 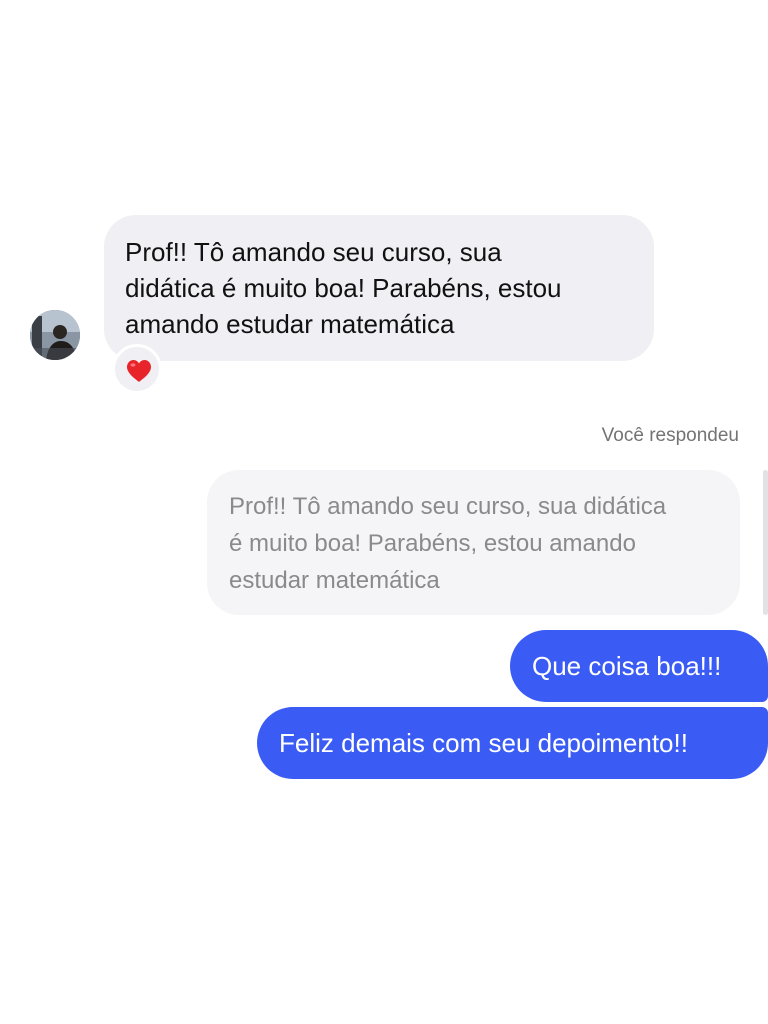 What do you see at coordinates (343, 288) in the screenshot?
I see `incoming-message-line: didática é muito boa! Parabéns, estou` at bounding box center [343, 288].